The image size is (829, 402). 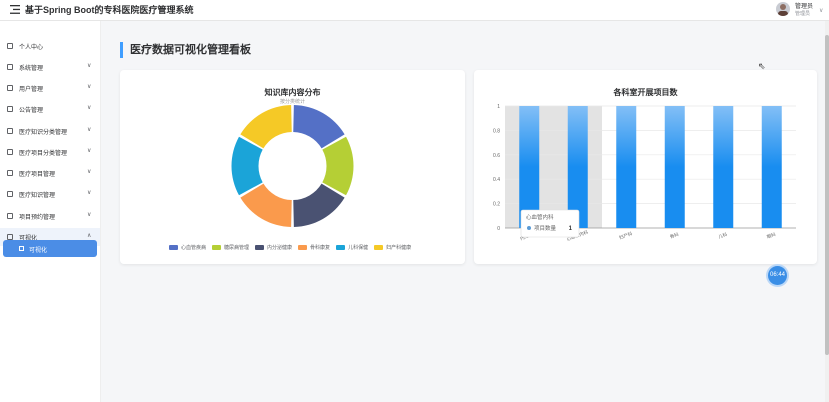 What do you see at coordinates (626, 235) in the screenshot?
I see `x-tick-label: 妇产科` at bounding box center [626, 235].